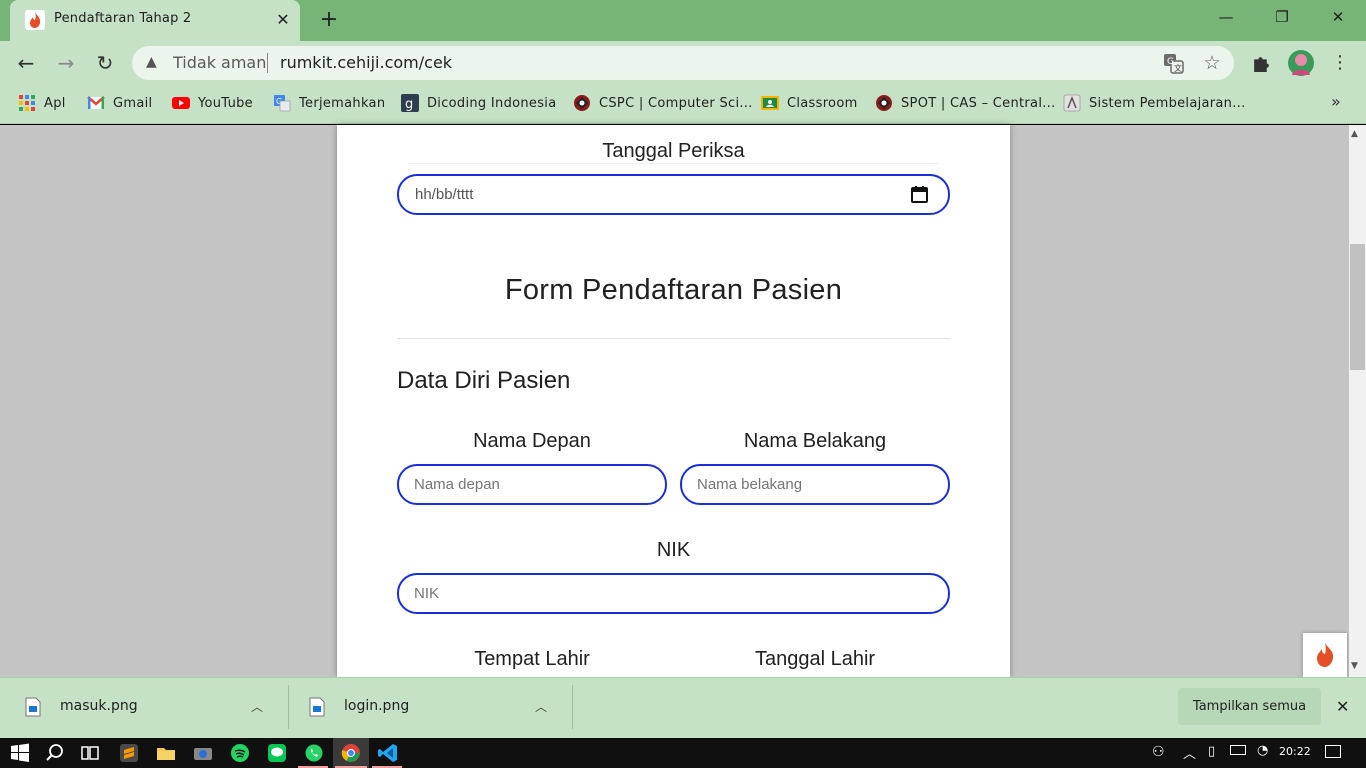  What do you see at coordinates (388, 753) in the screenshot?
I see `vscode-icon` at bounding box center [388, 753].